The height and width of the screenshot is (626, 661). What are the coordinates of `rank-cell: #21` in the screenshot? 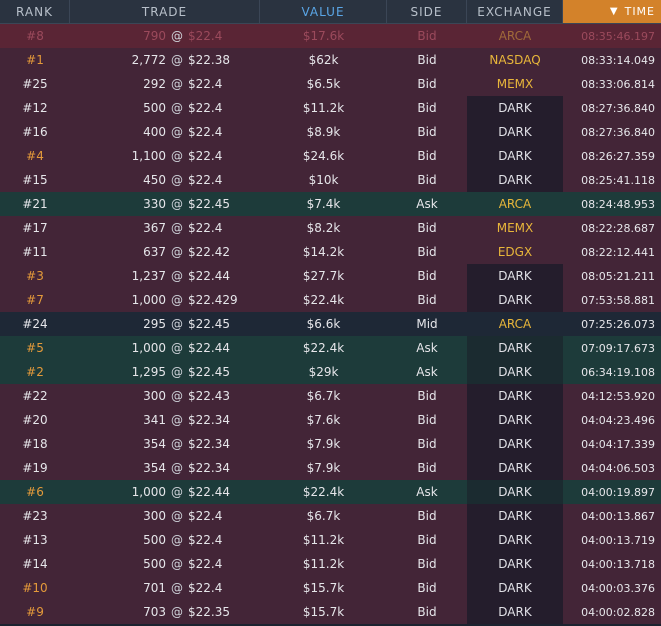 It's located at (35, 204).